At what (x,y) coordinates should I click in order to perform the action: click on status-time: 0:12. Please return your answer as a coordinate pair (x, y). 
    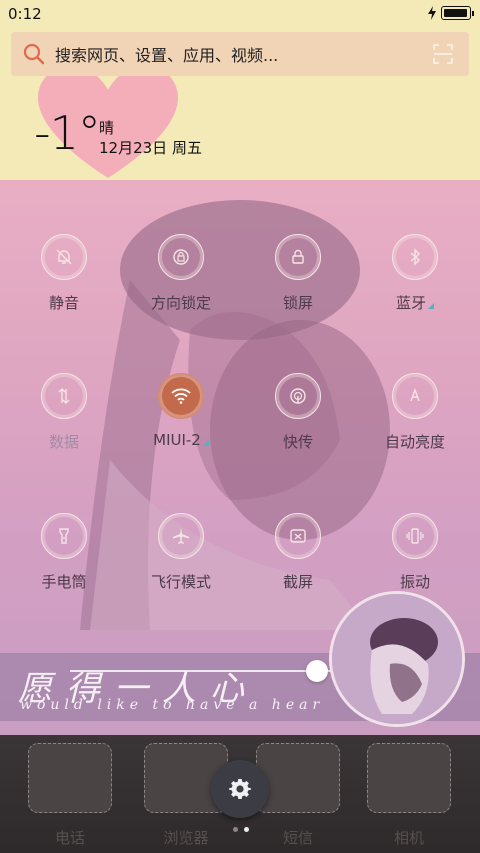
    Looking at the image, I should click on (25, 14).